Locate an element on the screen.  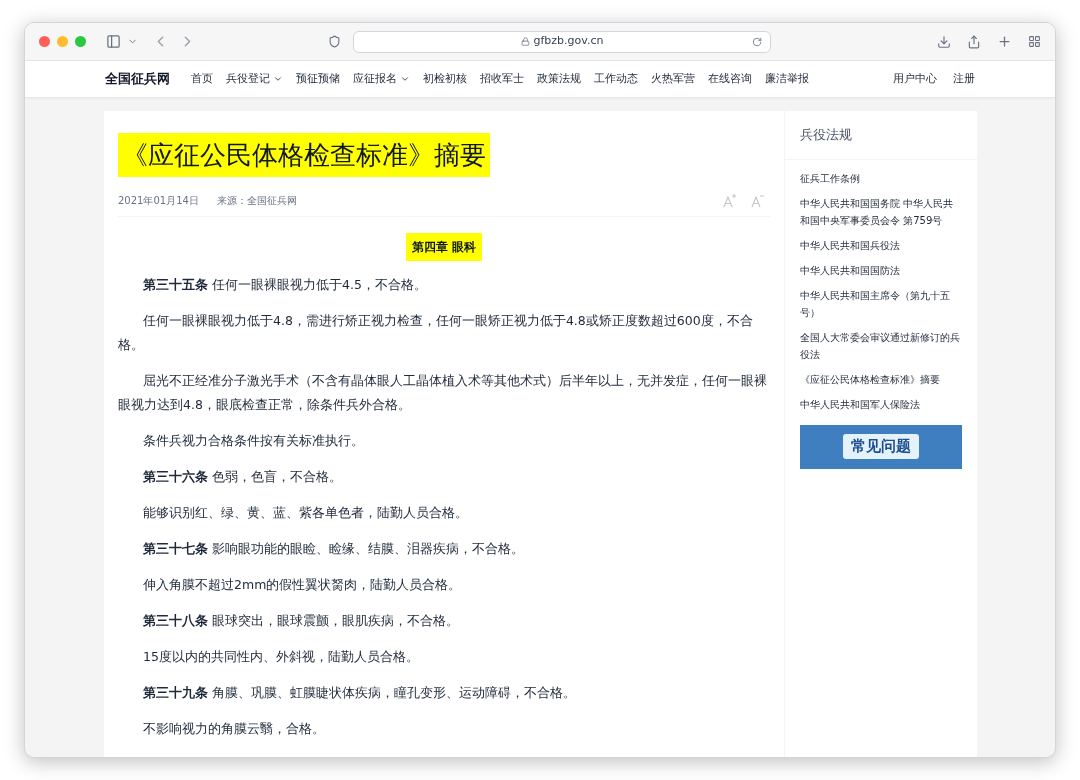
sidebar-link: 《应征公民体格检查标准》摘要 is located at coordinates (881, 379).